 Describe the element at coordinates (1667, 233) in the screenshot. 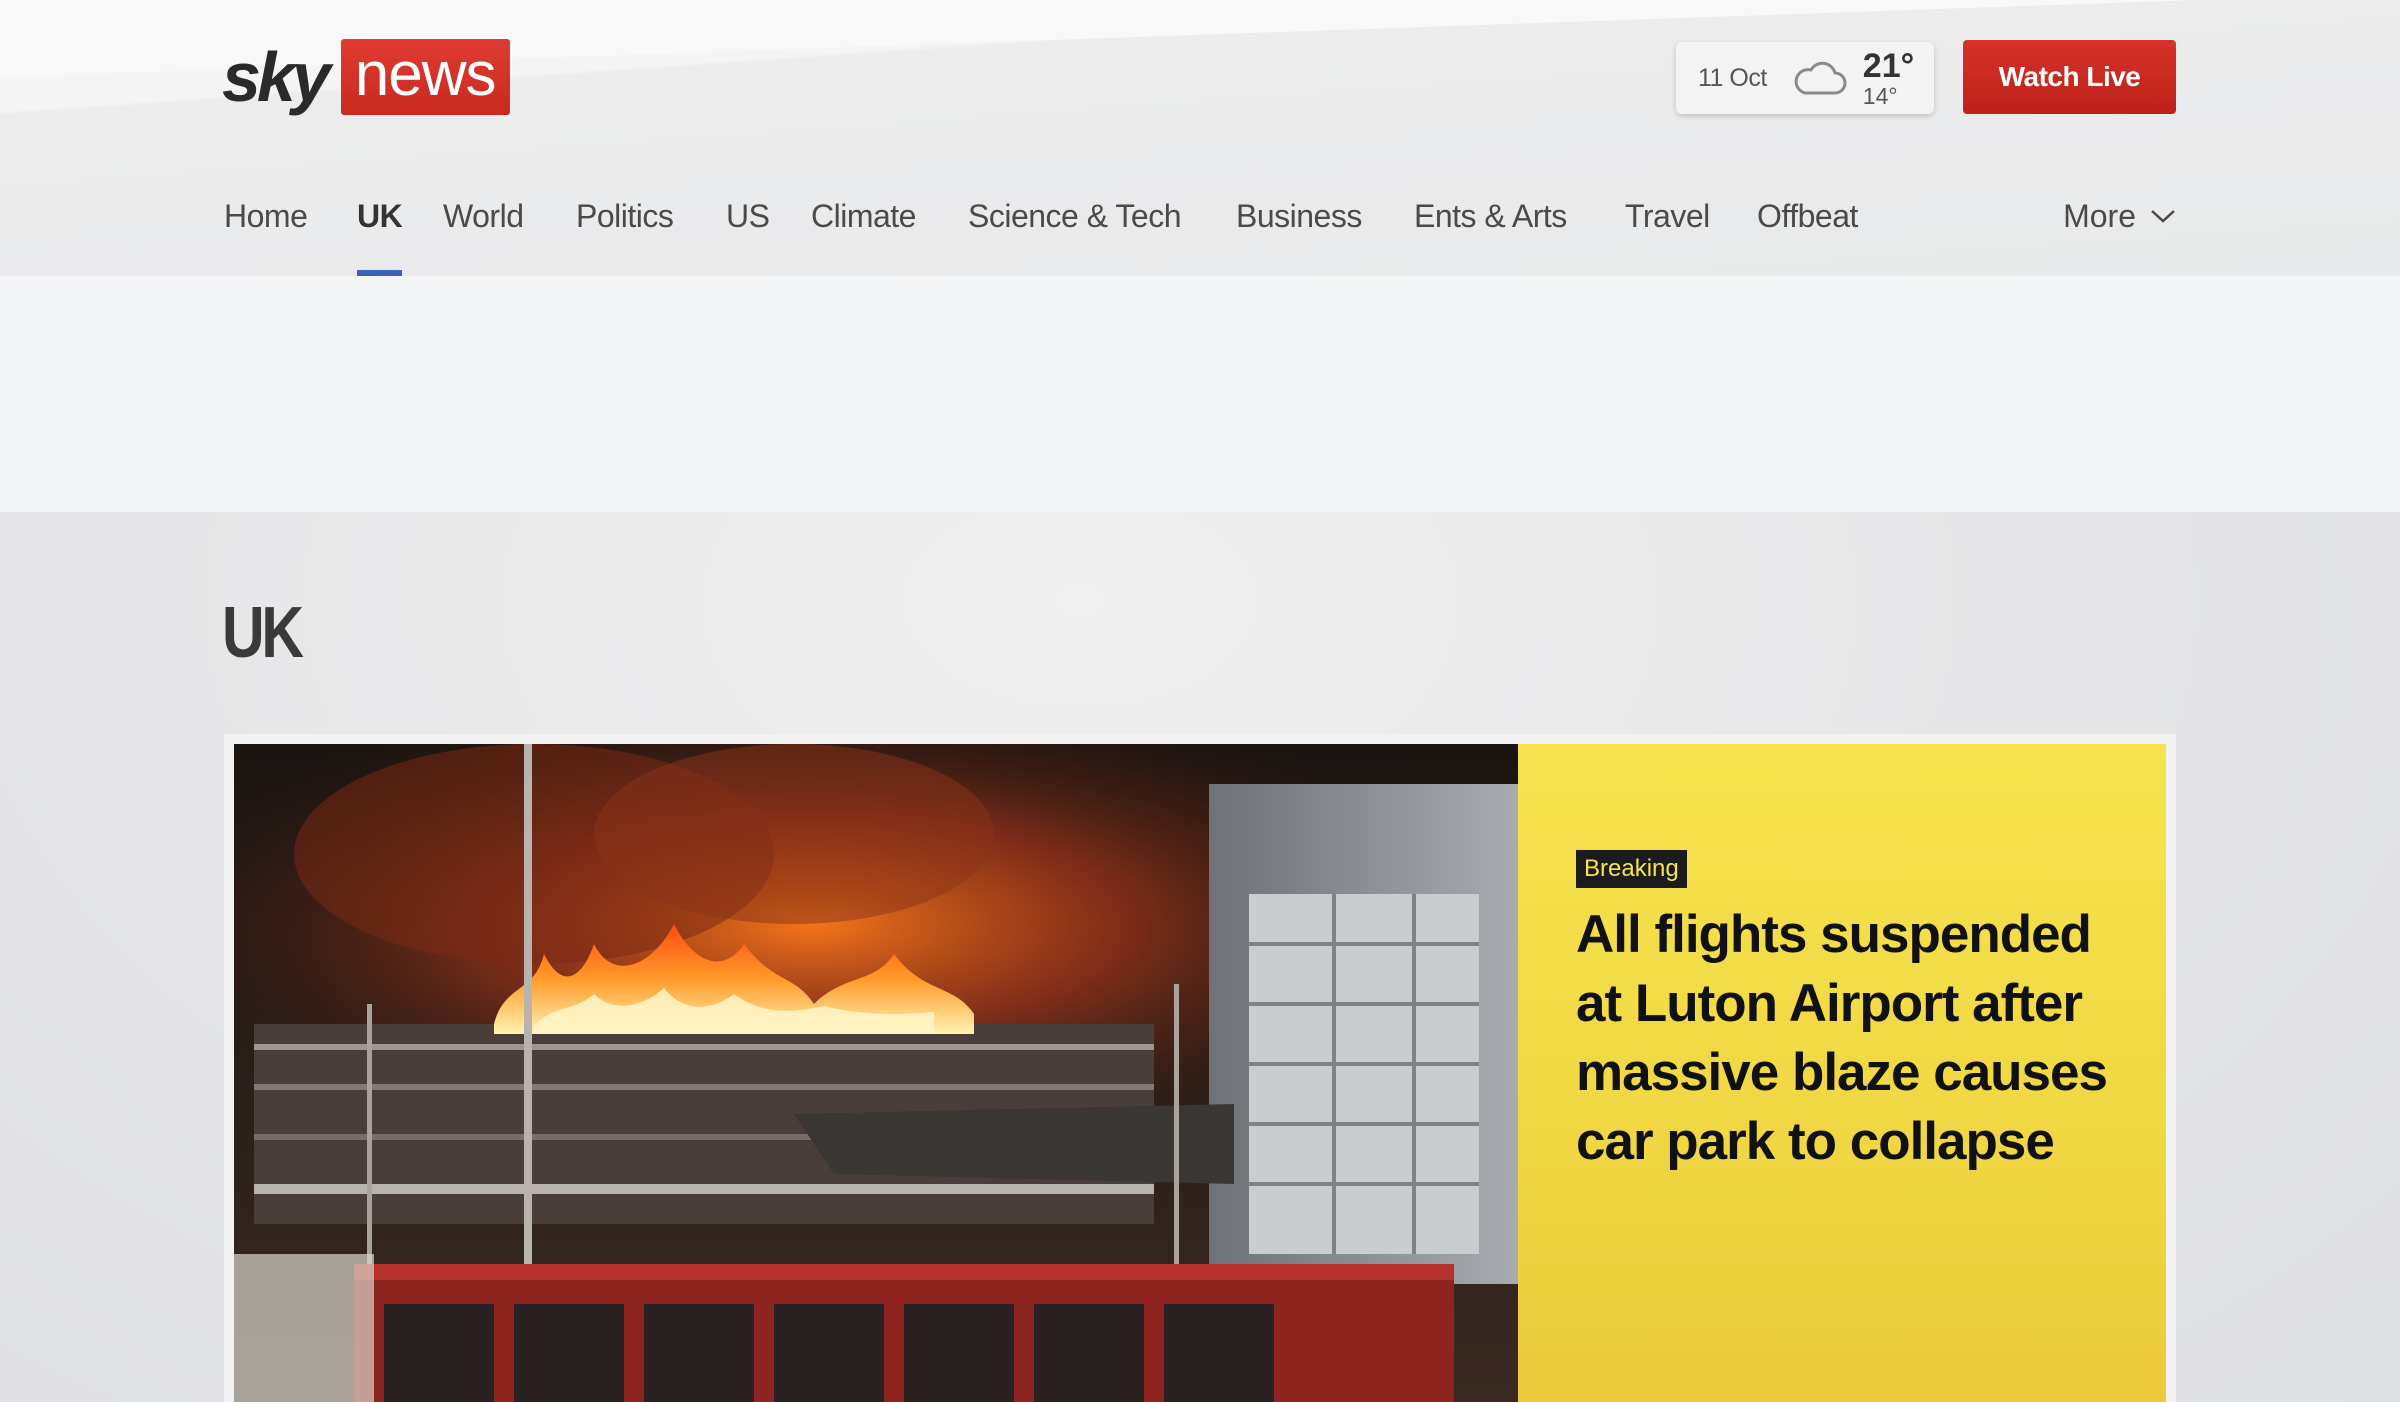

I see `nav-item-travel: Travel` at that location.